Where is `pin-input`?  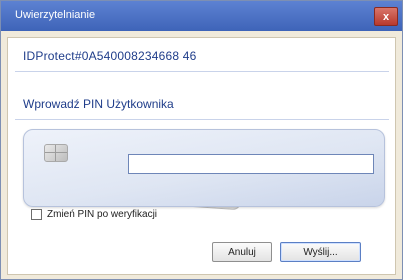 pin-input is located at coordinates (251, 164).